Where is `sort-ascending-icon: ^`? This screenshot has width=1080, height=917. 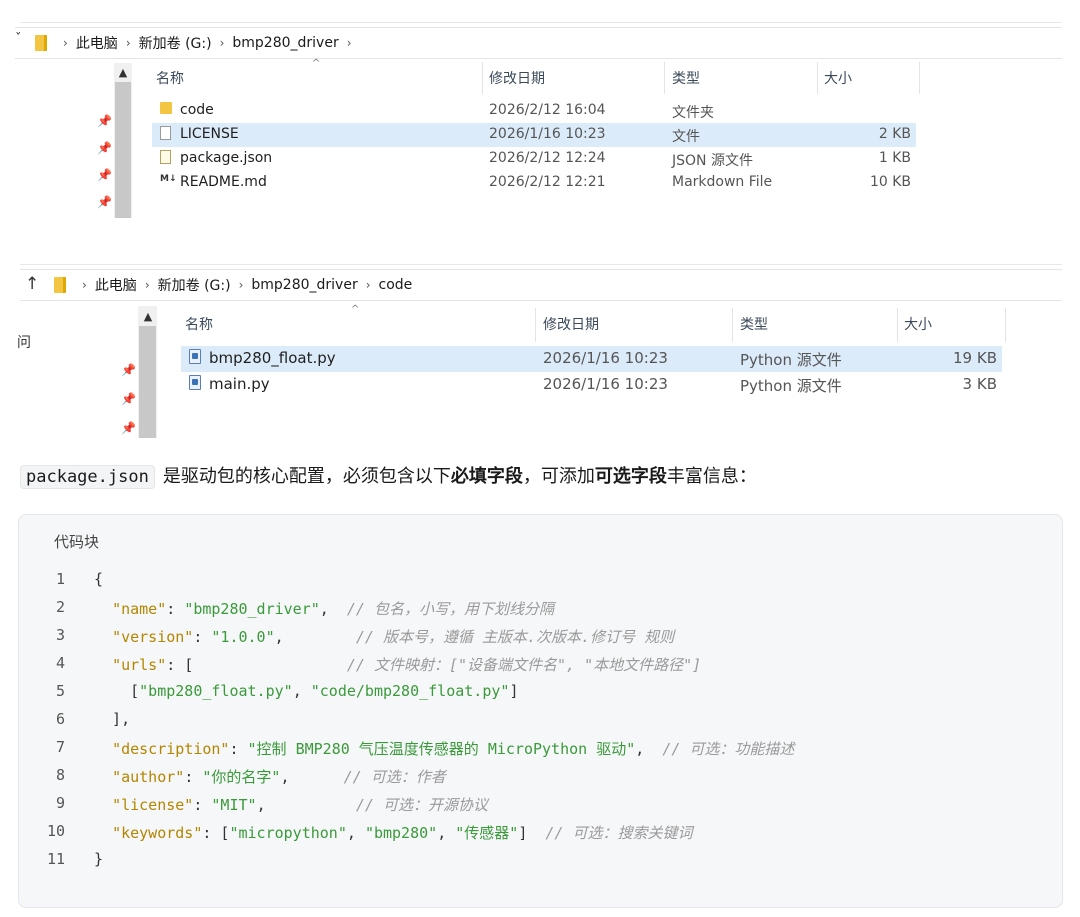
sort-ascending-icon: ^ is located at coordinates (355, 309).